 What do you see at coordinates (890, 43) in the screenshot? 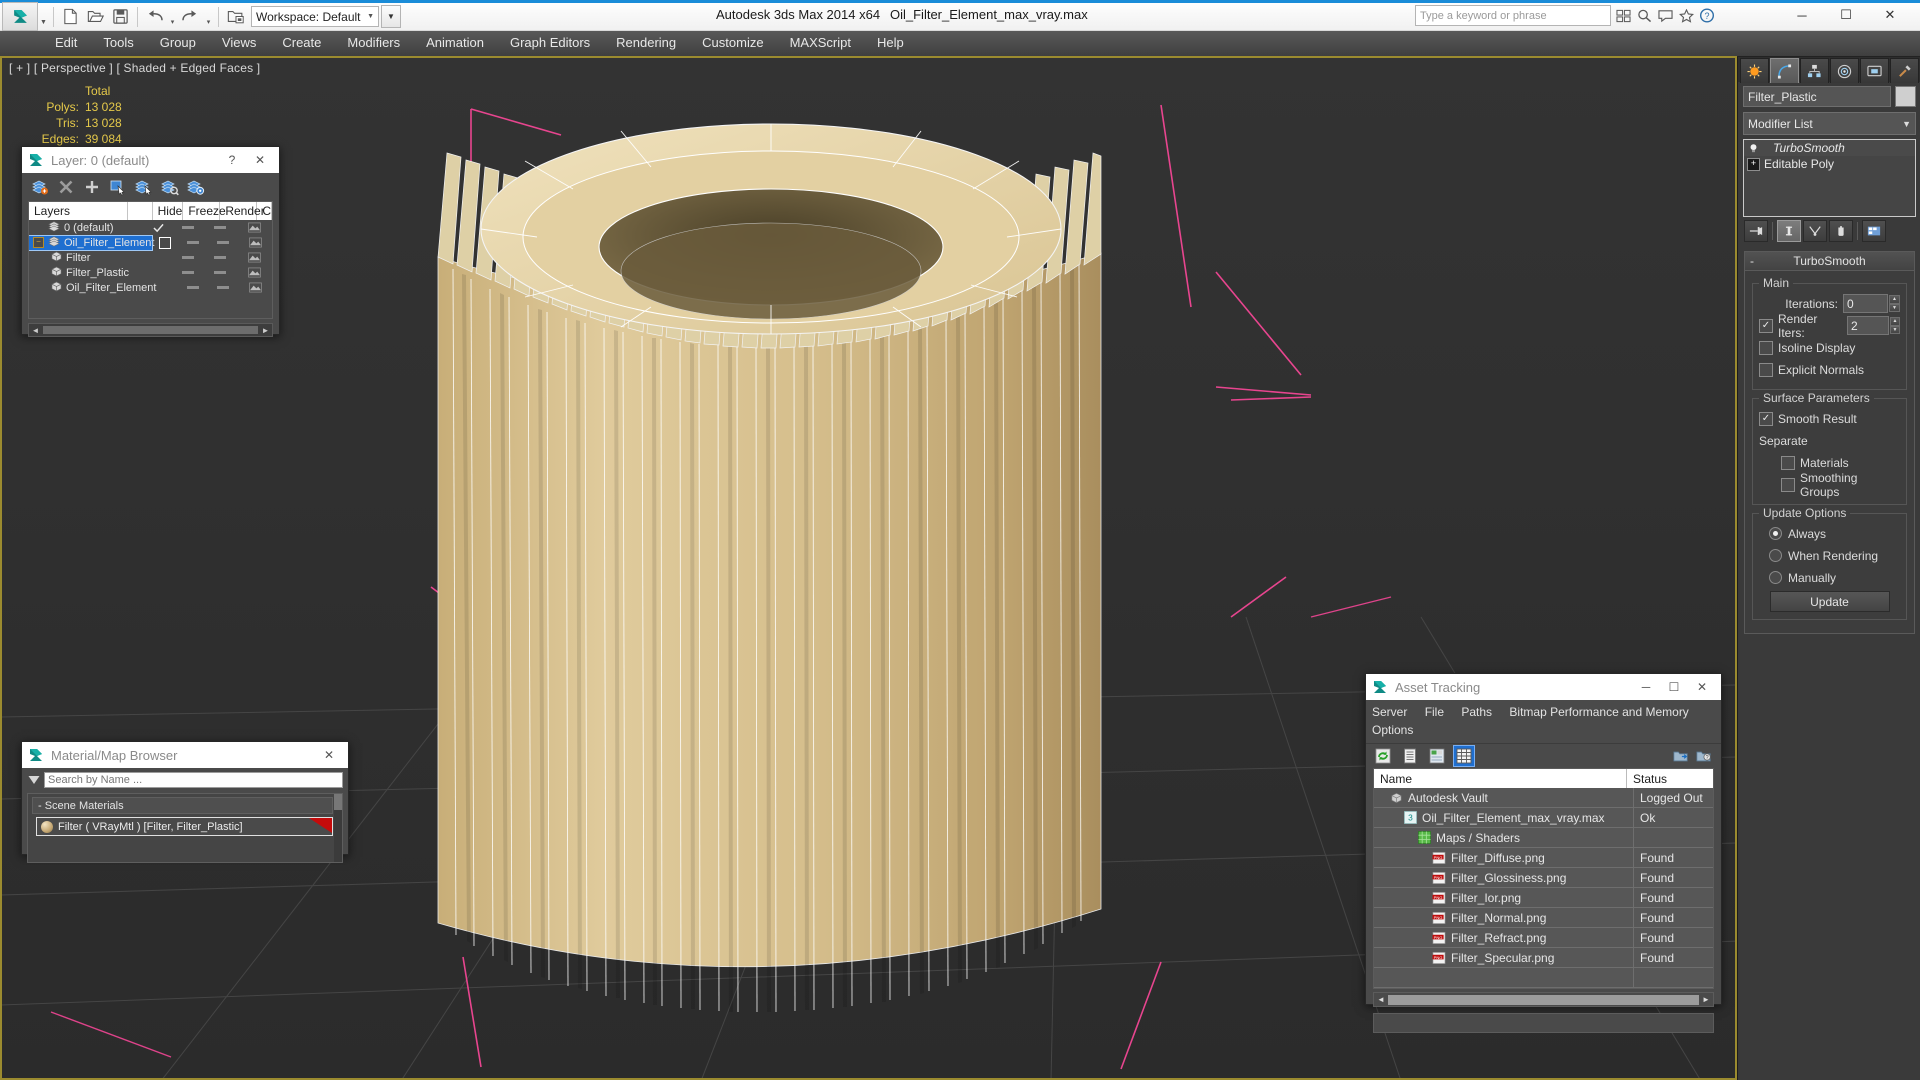
I see `menu-help: Help` at bounding box center [890, 43].